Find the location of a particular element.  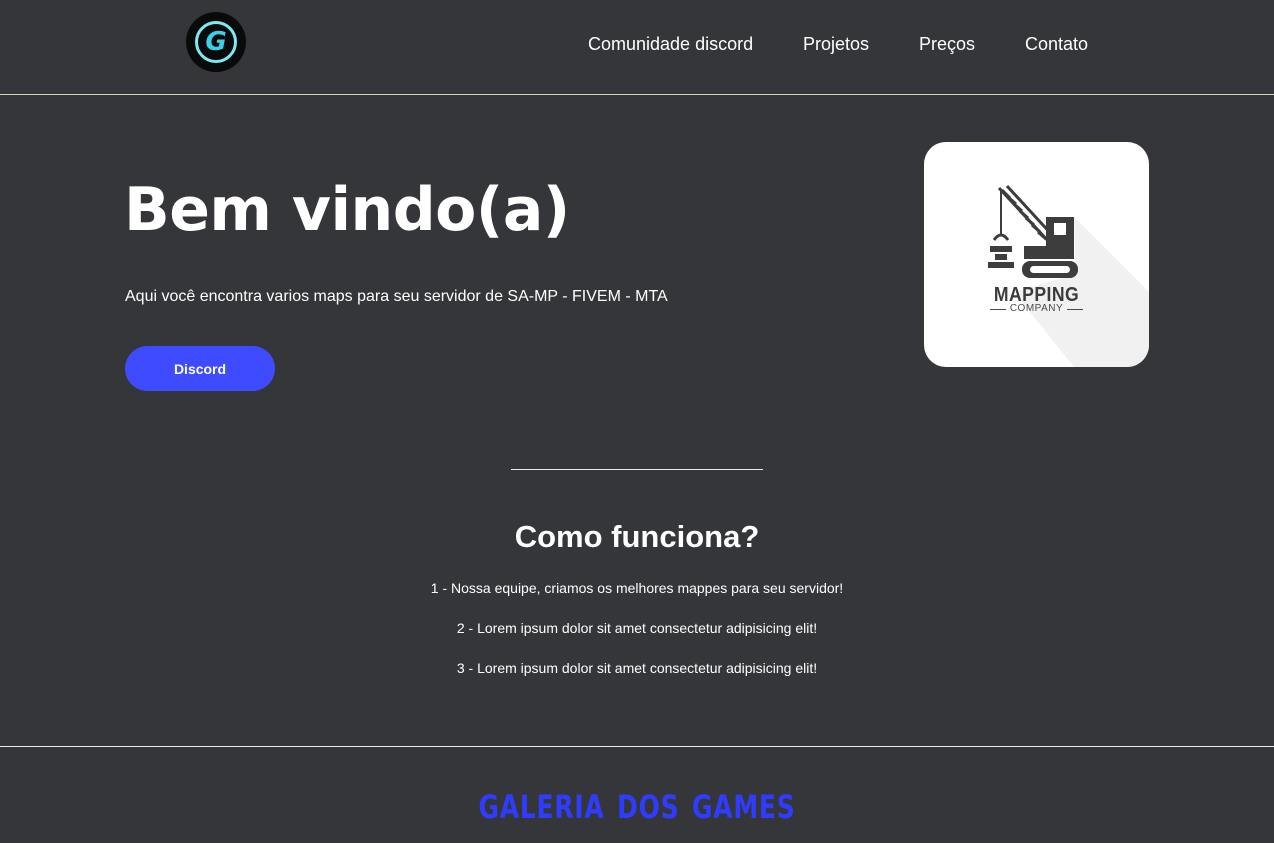

gallery-divider is located at coordinates (637, 746).